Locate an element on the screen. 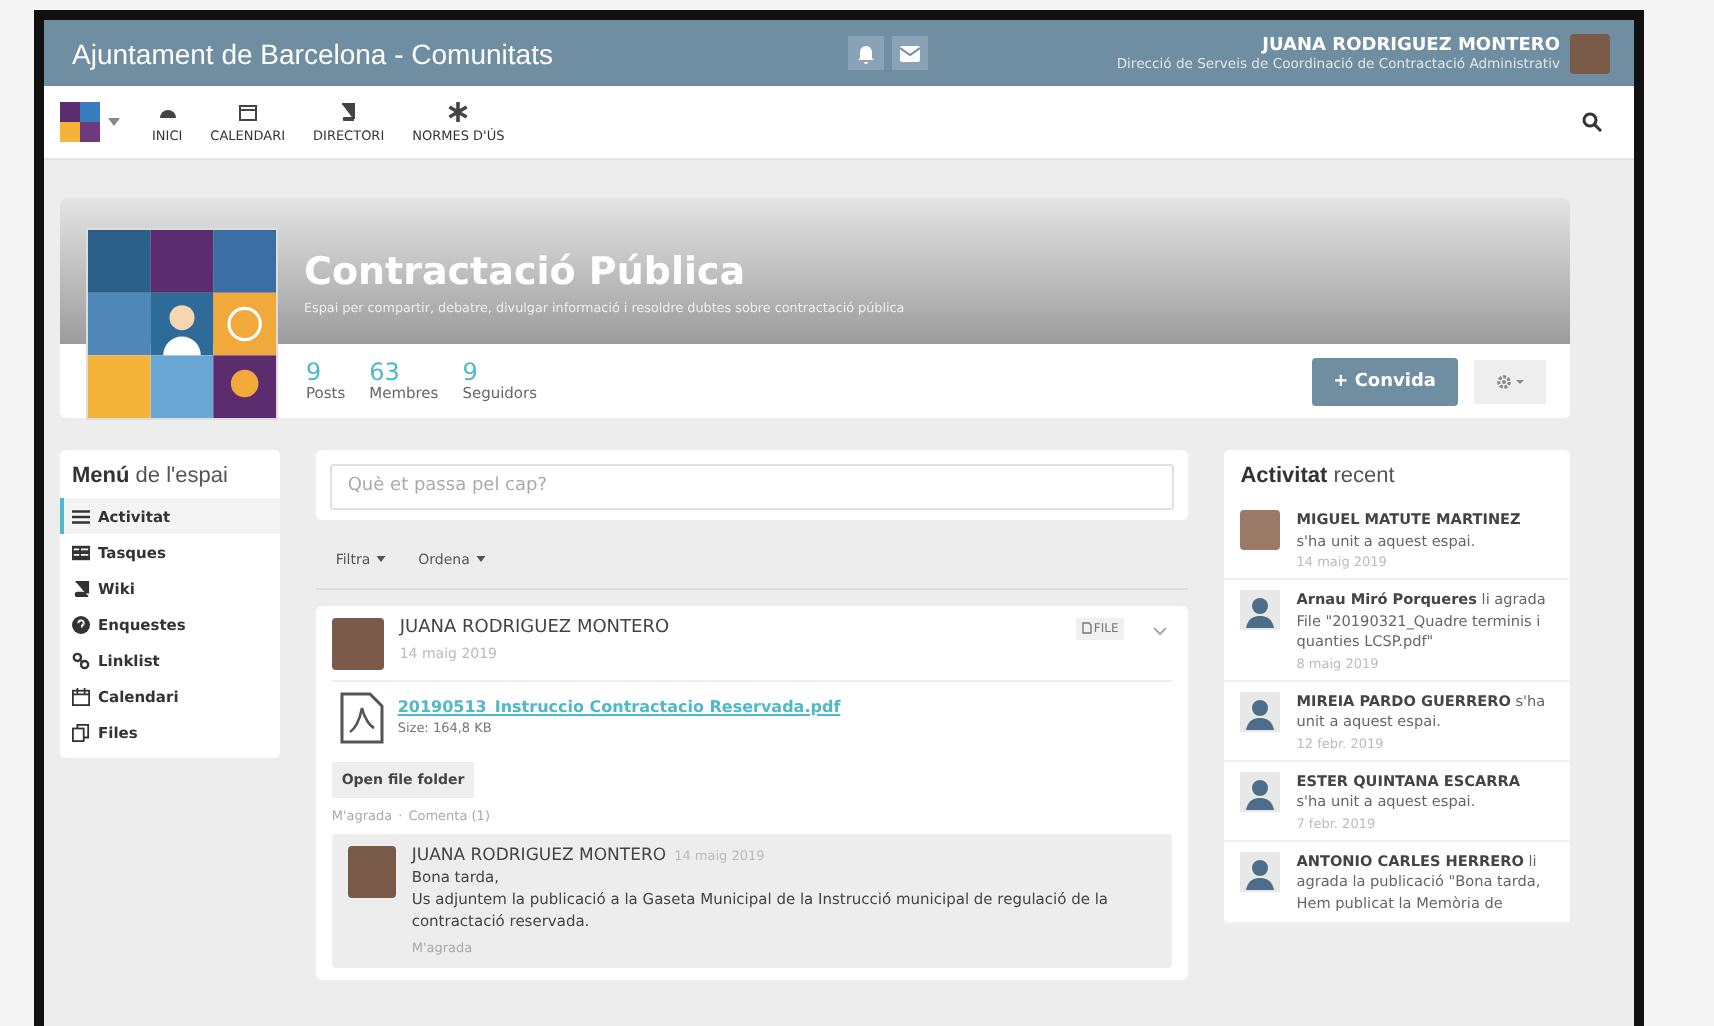 The width and height of the screenshot is (1714, 1026). gear-icon is located at coordinates (1510, 381).